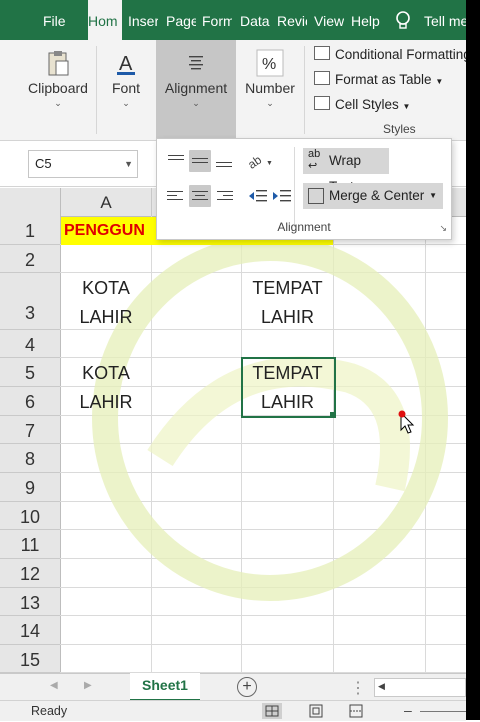  I want to click on scroll-left-sheets-icon: ◀, so click(54, 685).